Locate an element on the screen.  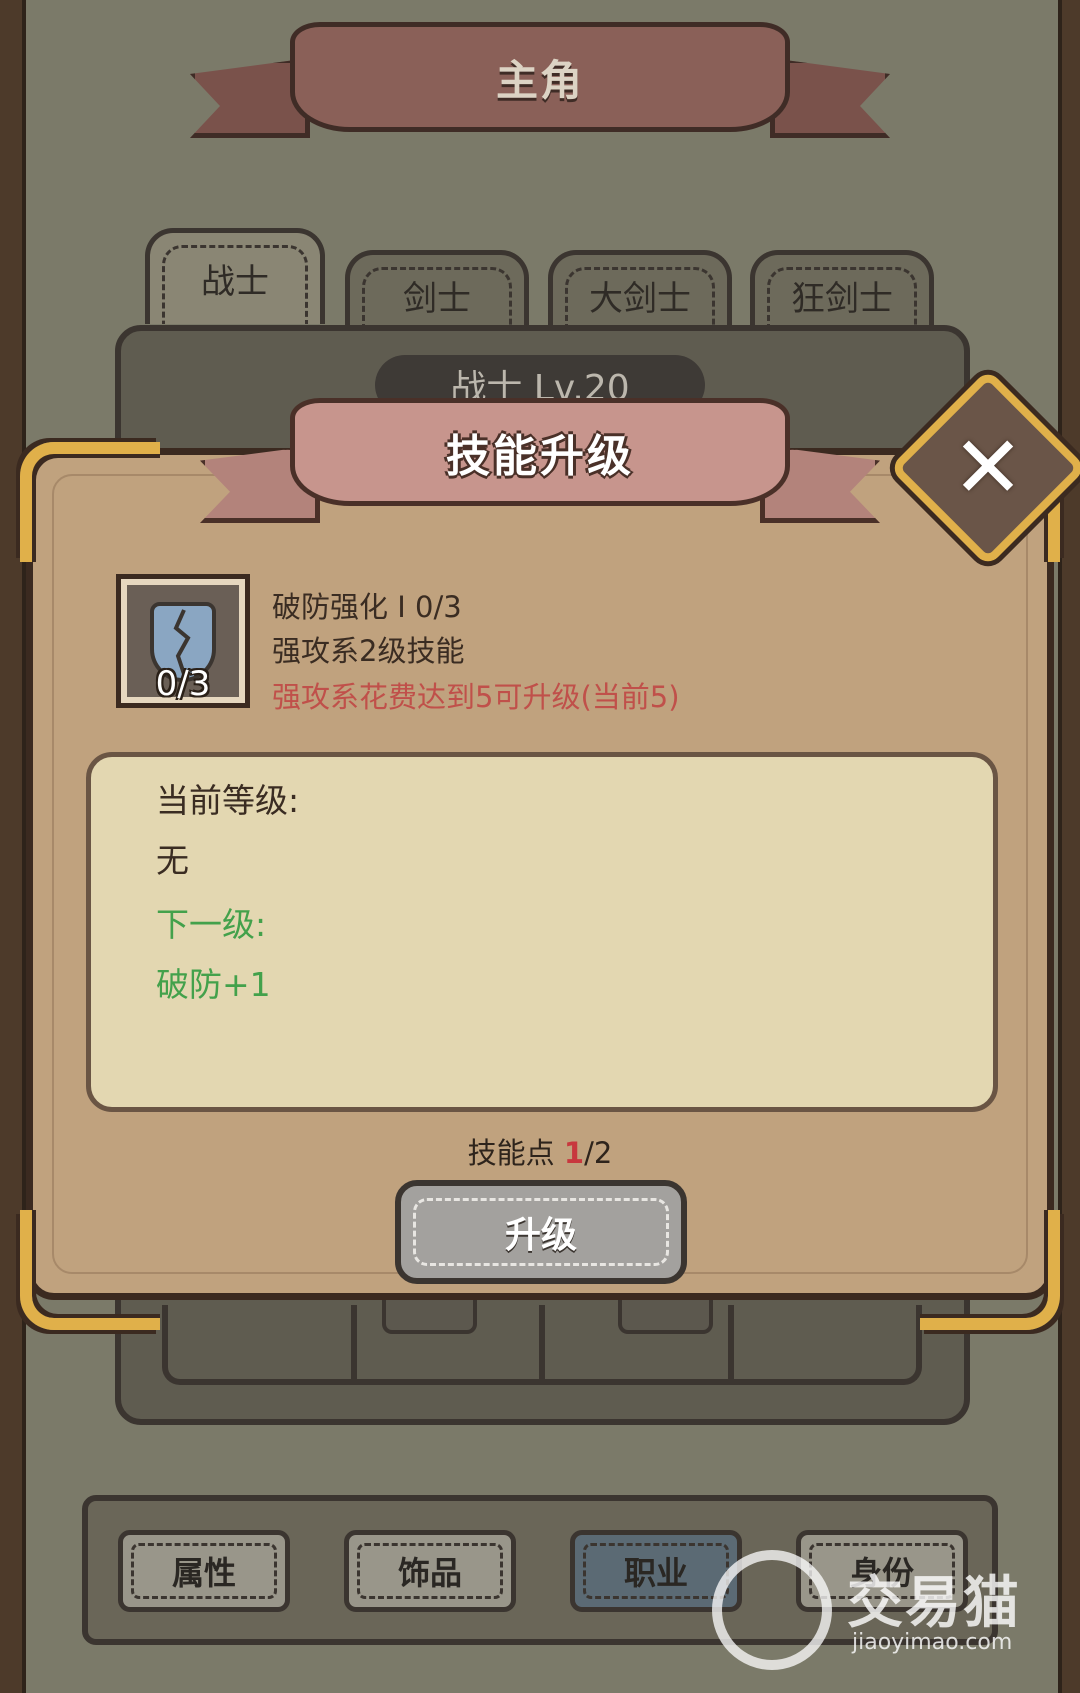
page-title: 主角 is located at coordinates (539, 80).